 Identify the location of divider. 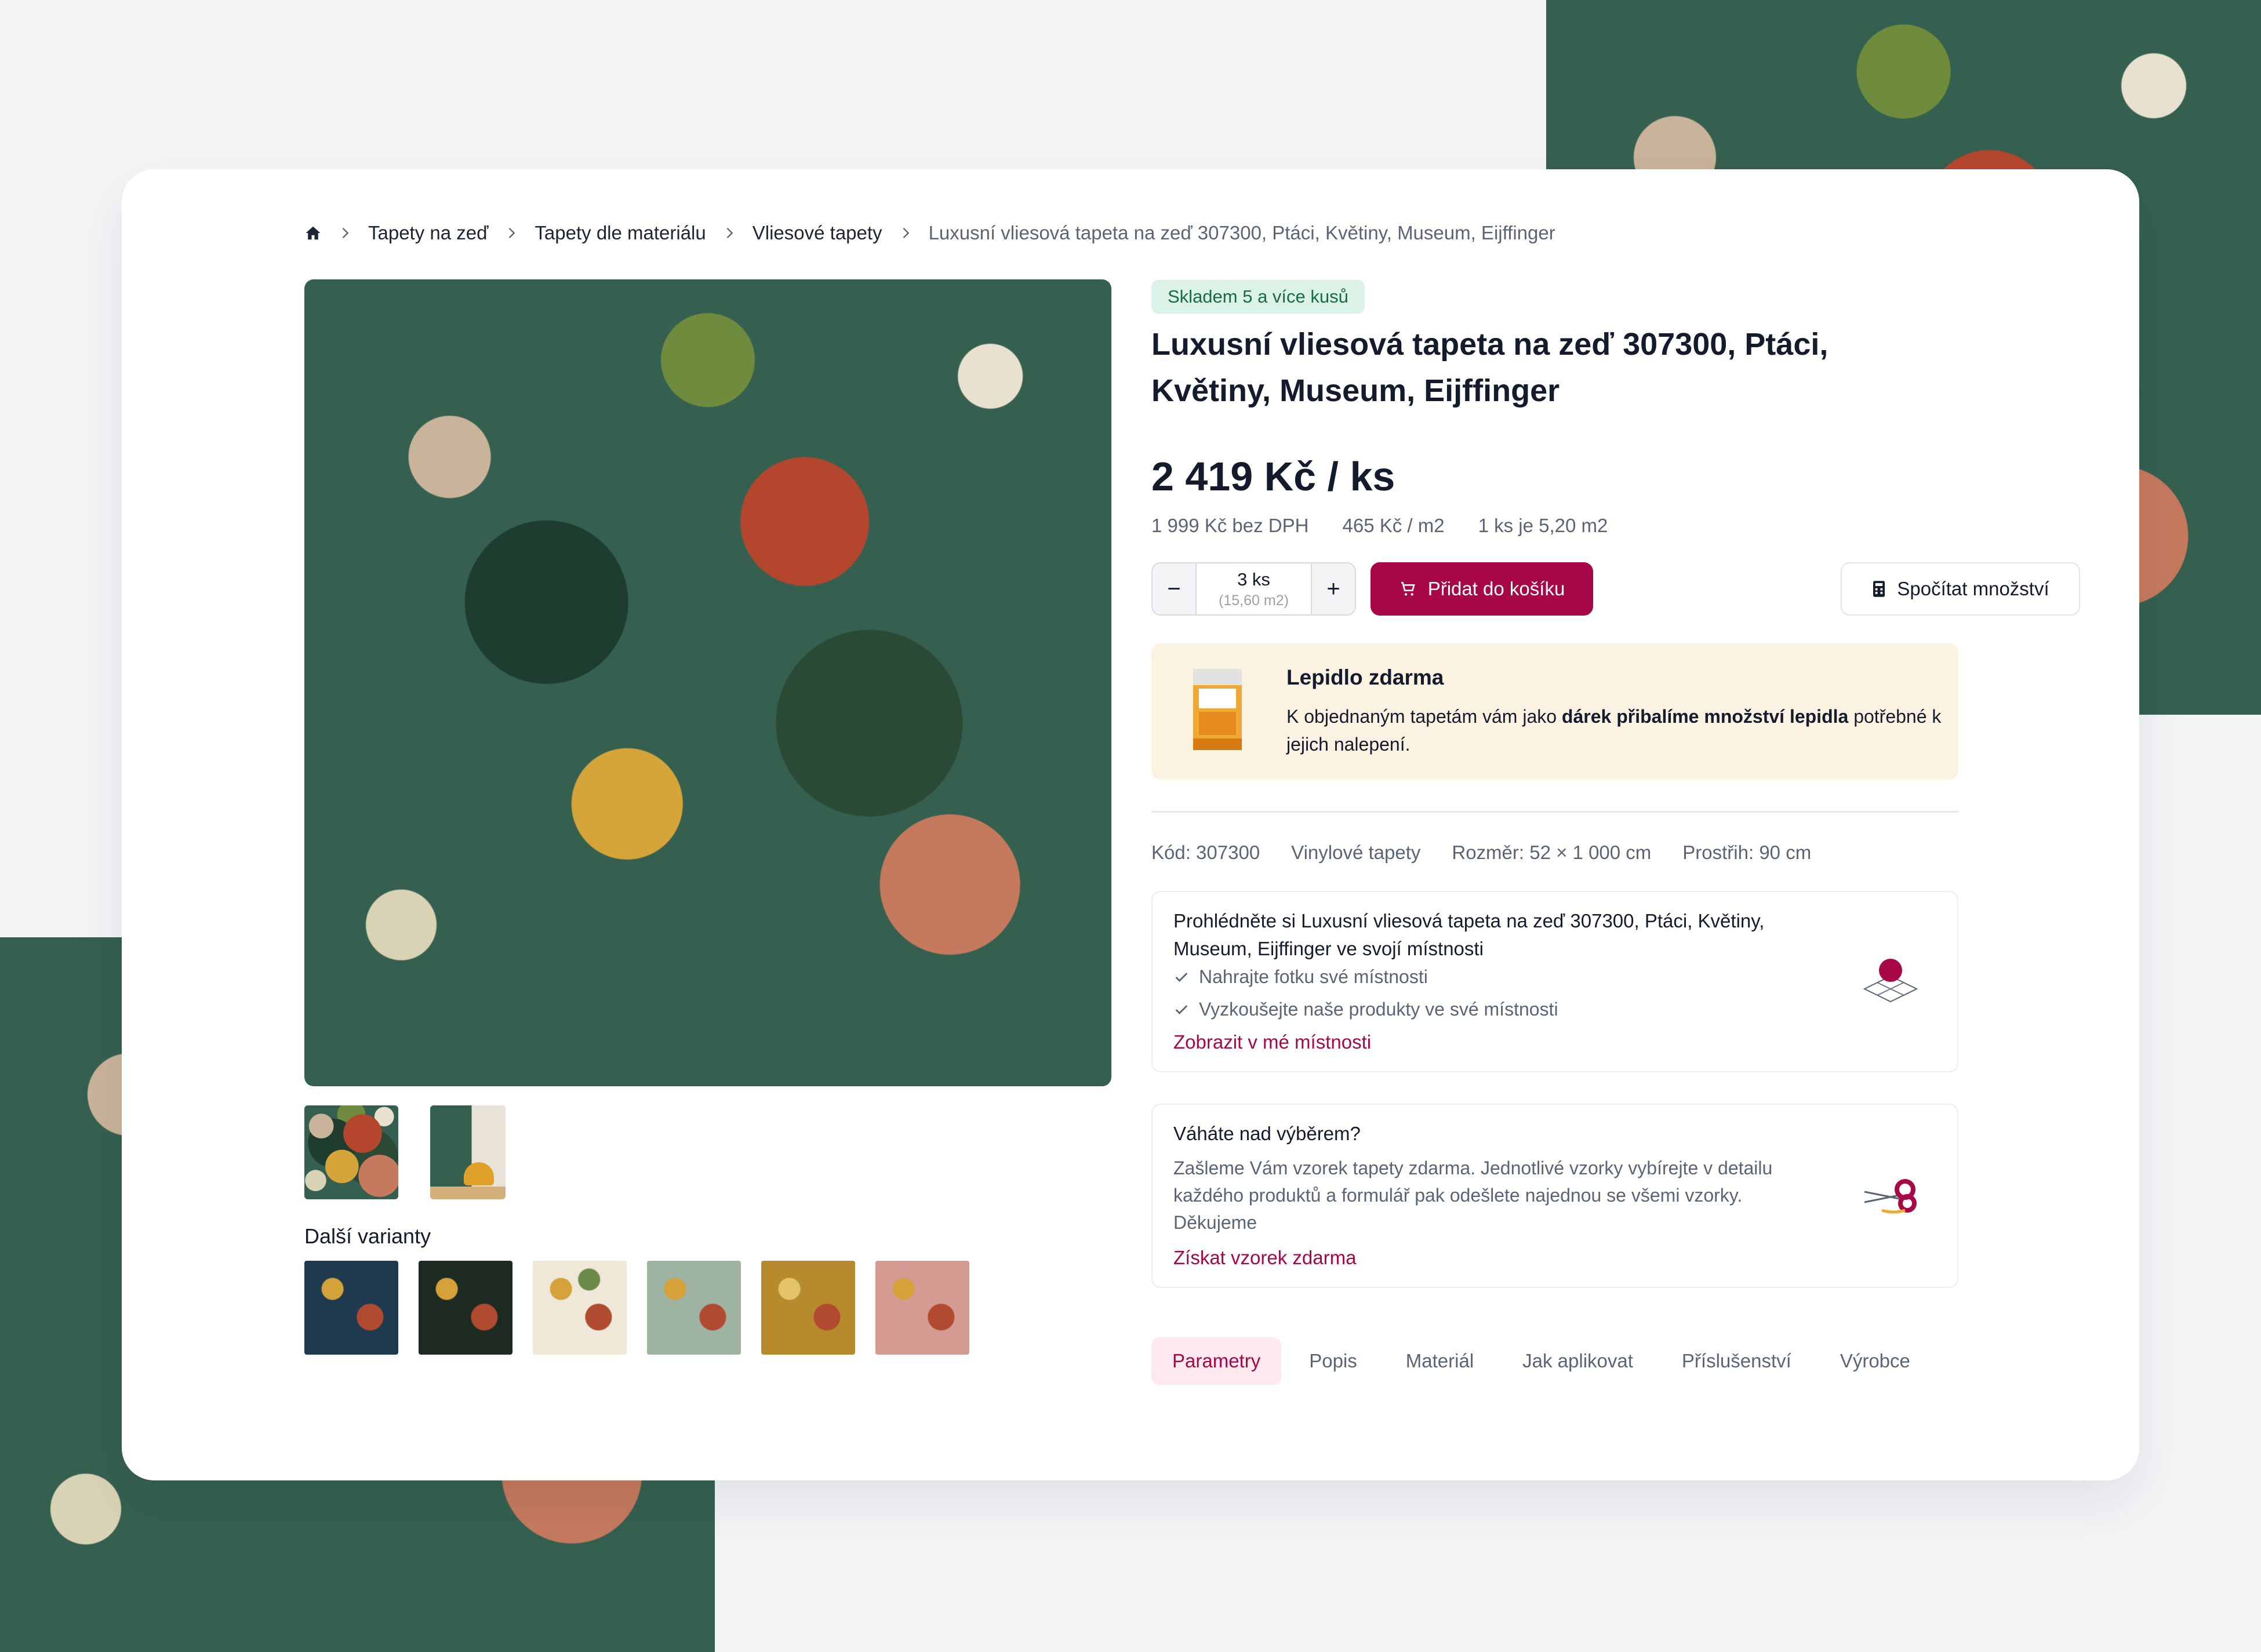
(1554, 812).